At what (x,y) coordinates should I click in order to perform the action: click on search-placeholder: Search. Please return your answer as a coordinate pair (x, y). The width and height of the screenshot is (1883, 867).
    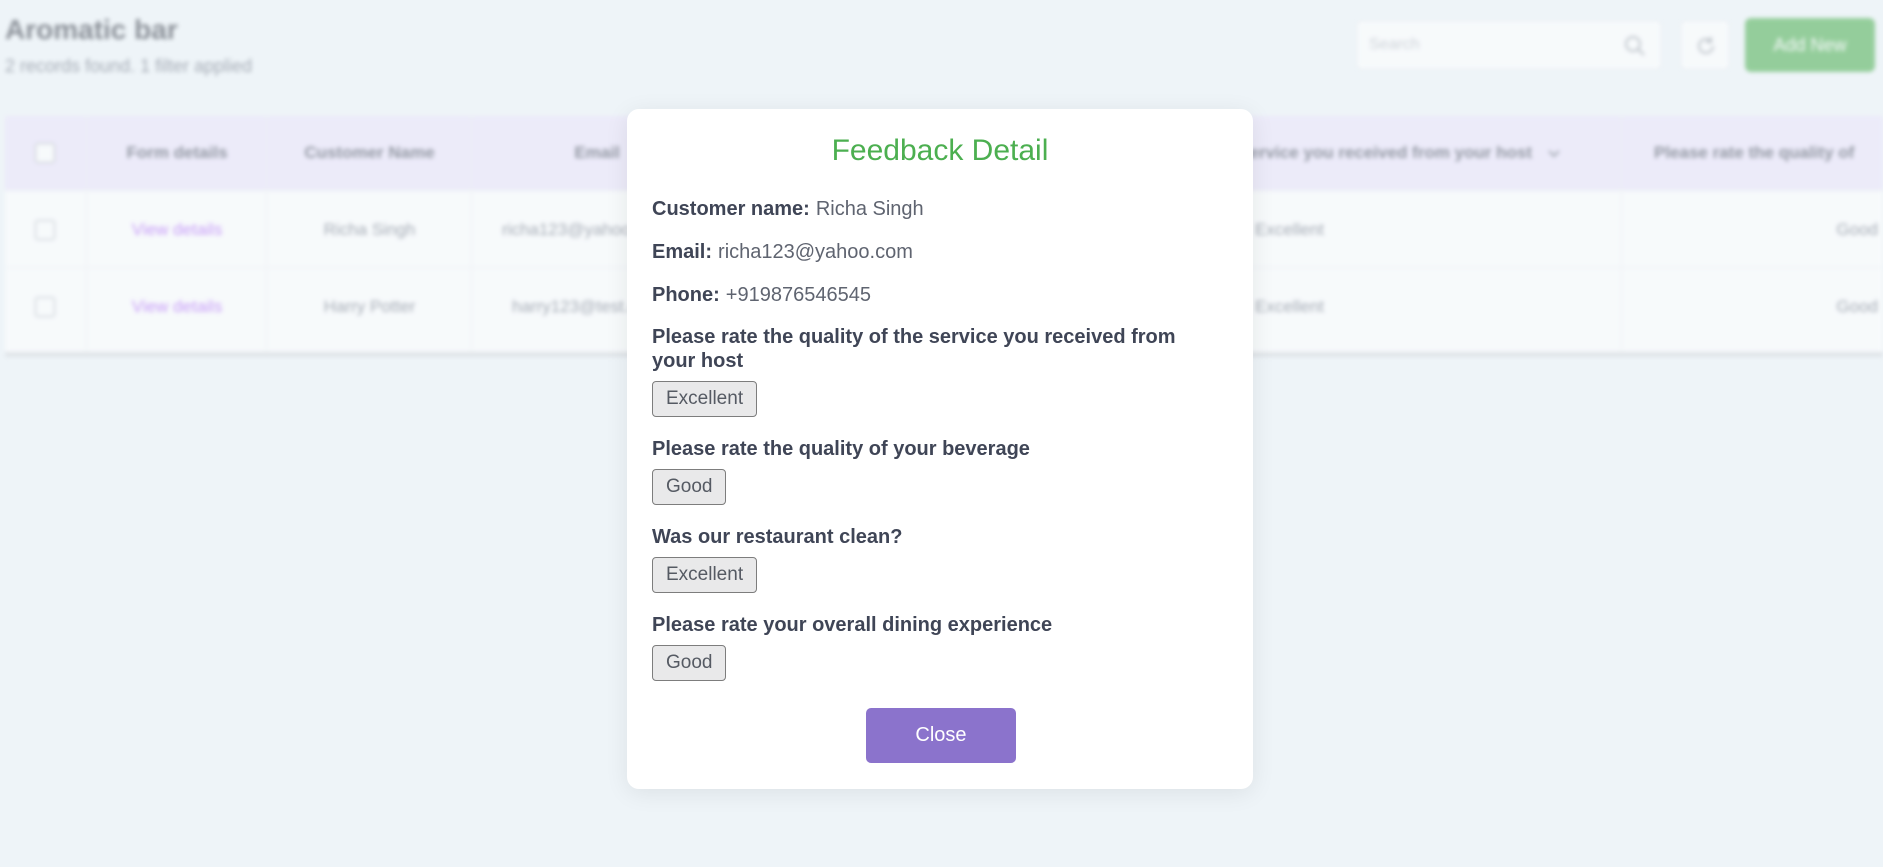
    Looking at the image, I should click on (1394, 44).